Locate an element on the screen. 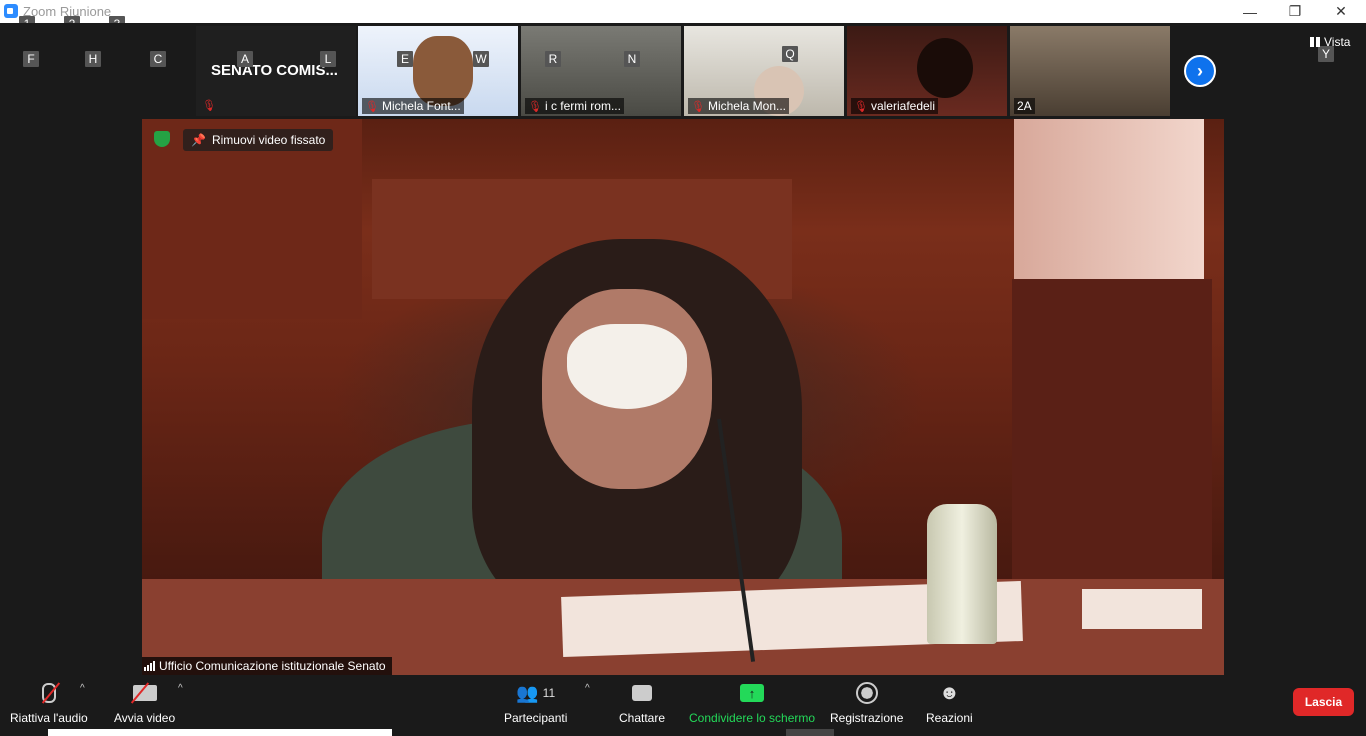 Image resolution: width=1366 pixels, height=736 pixels. chat-button: Chattare is located at coordinates (642, 703).